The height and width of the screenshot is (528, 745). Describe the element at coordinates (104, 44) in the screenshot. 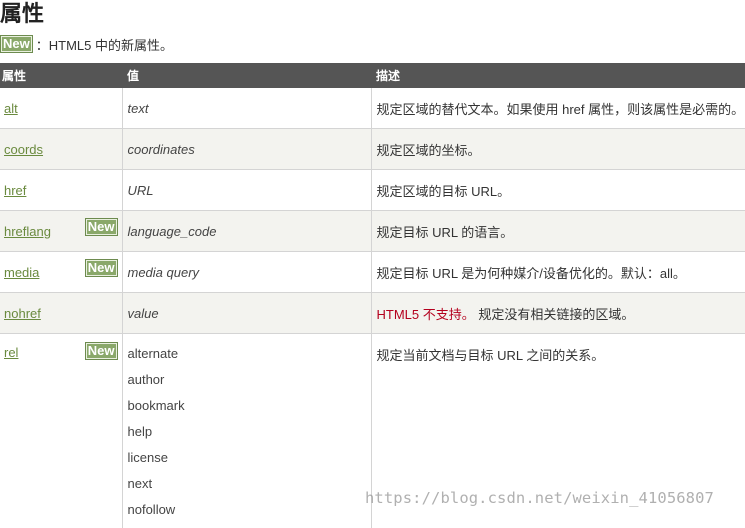

I see `legend-text: ：HTML5 中的新属性。` at that location.